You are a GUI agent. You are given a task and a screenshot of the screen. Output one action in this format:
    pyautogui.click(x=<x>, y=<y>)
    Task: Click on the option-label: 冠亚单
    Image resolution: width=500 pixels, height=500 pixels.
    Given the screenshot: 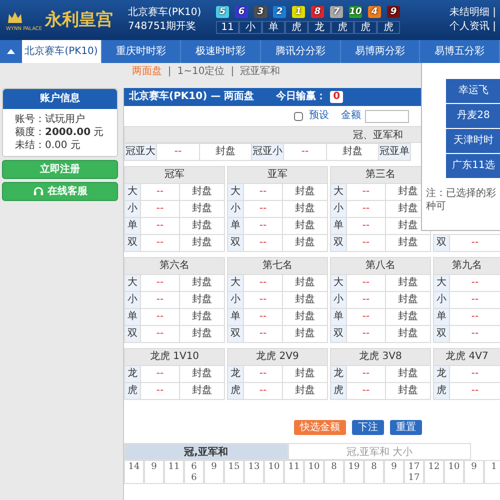 What is the action you would take?
    pyautogui.click(x=394, y=152)
    